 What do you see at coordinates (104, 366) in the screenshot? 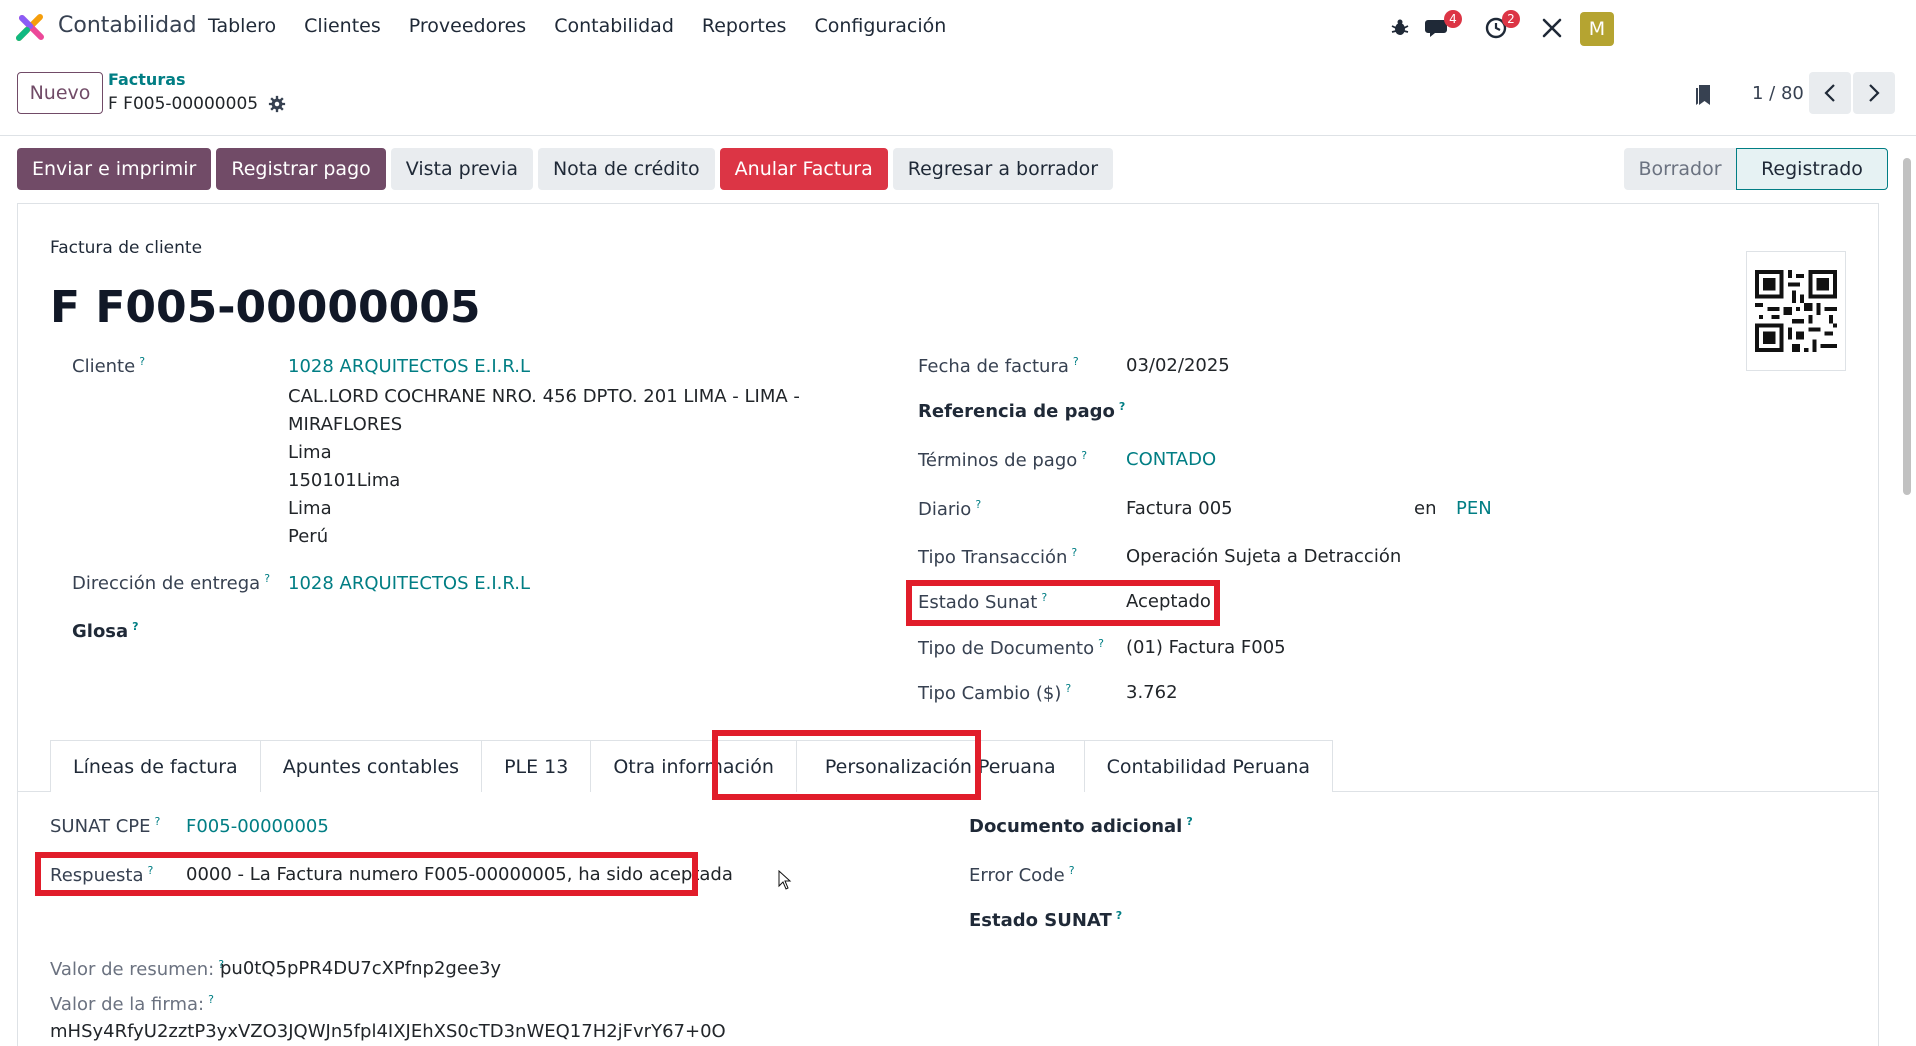
I see `customer-label-text: Cliente` at bounding box center [104, 366].